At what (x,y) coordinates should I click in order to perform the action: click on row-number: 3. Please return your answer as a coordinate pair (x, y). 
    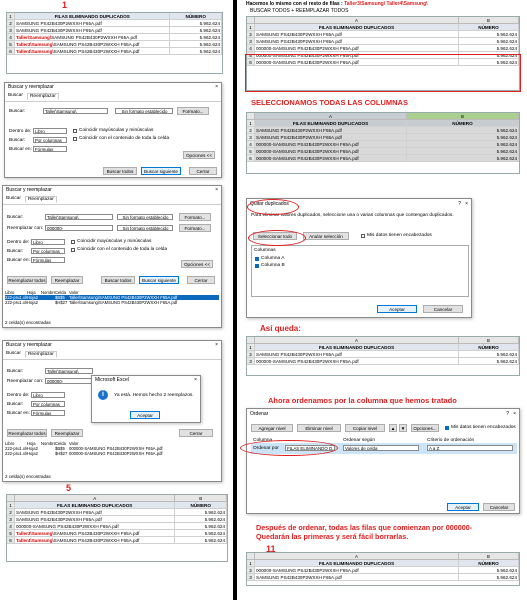
    Looking at the image, I should click on (11, 30).